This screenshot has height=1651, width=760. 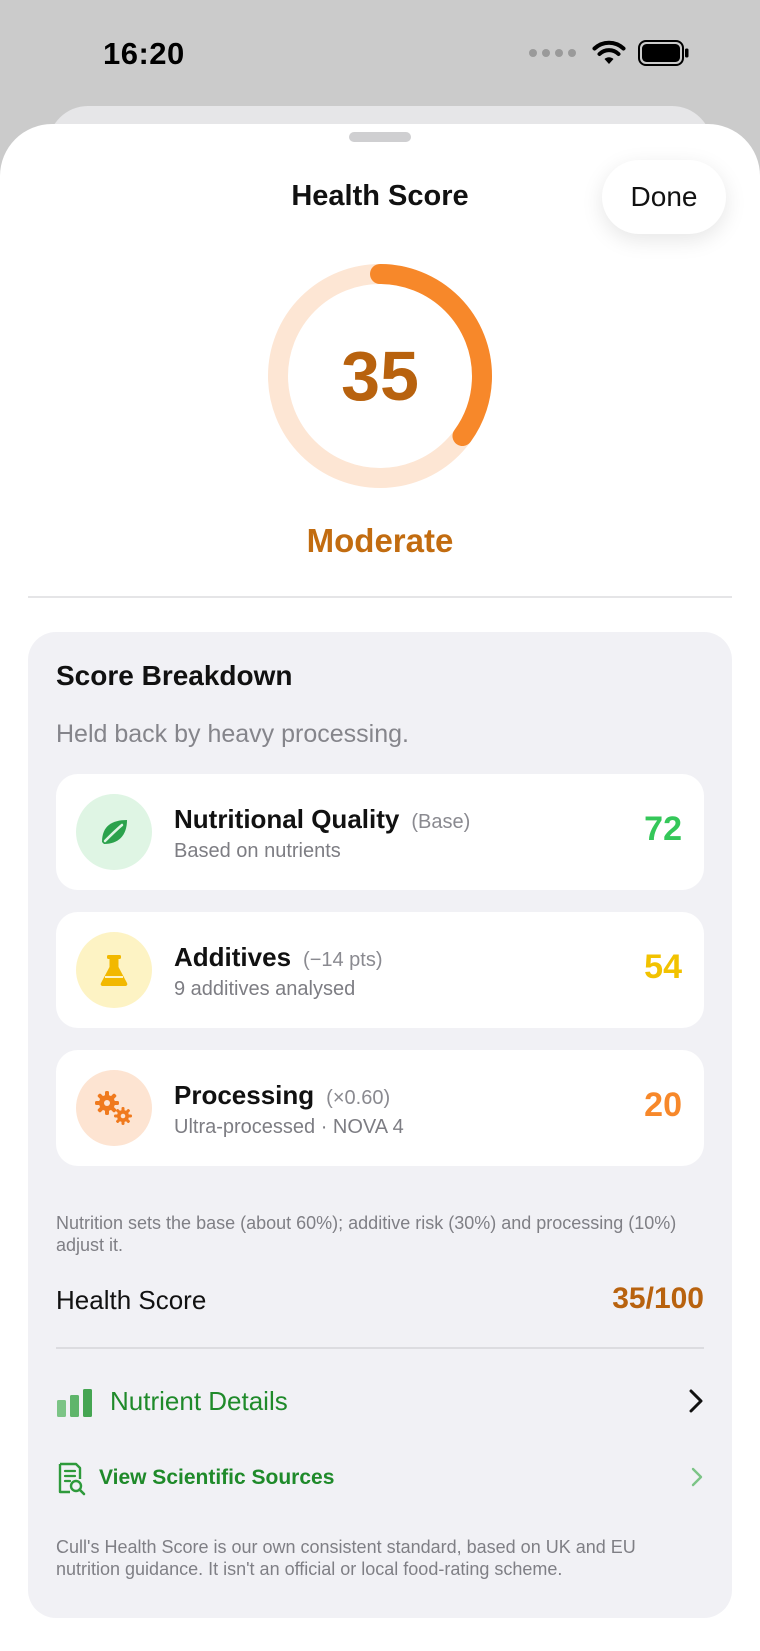 What do you see at coordinates (658, 1298) in the screenshot?
I see `total-value: 35/100` at bounding box center [658, 1298].